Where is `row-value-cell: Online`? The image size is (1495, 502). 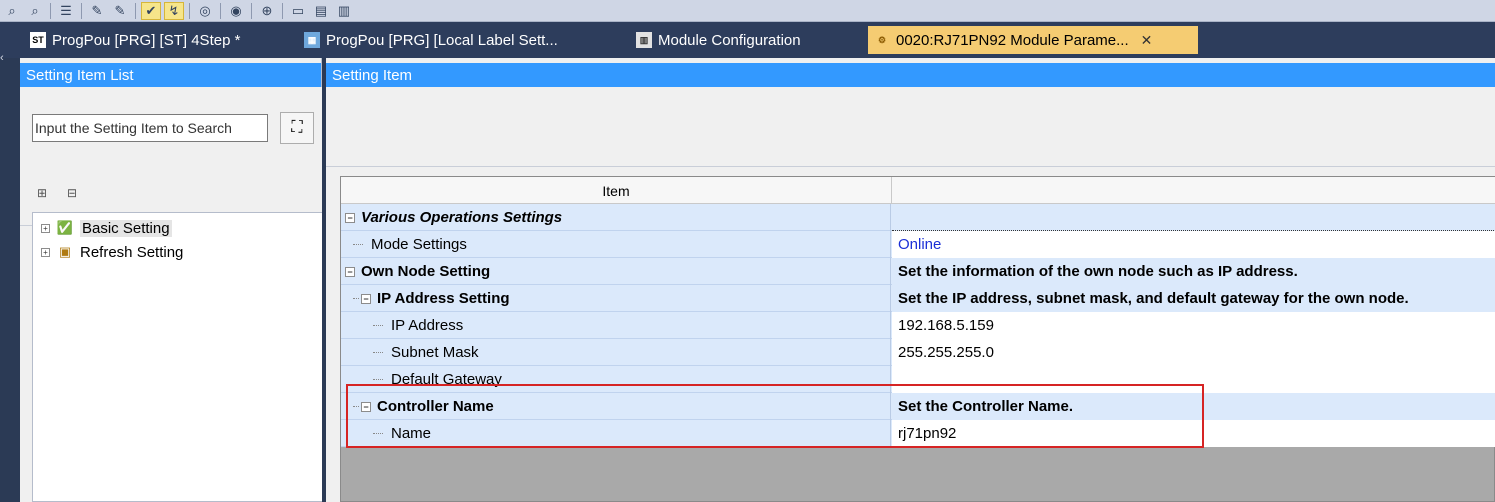 row-value-cell: Online is located at coordinates (1193, 244).